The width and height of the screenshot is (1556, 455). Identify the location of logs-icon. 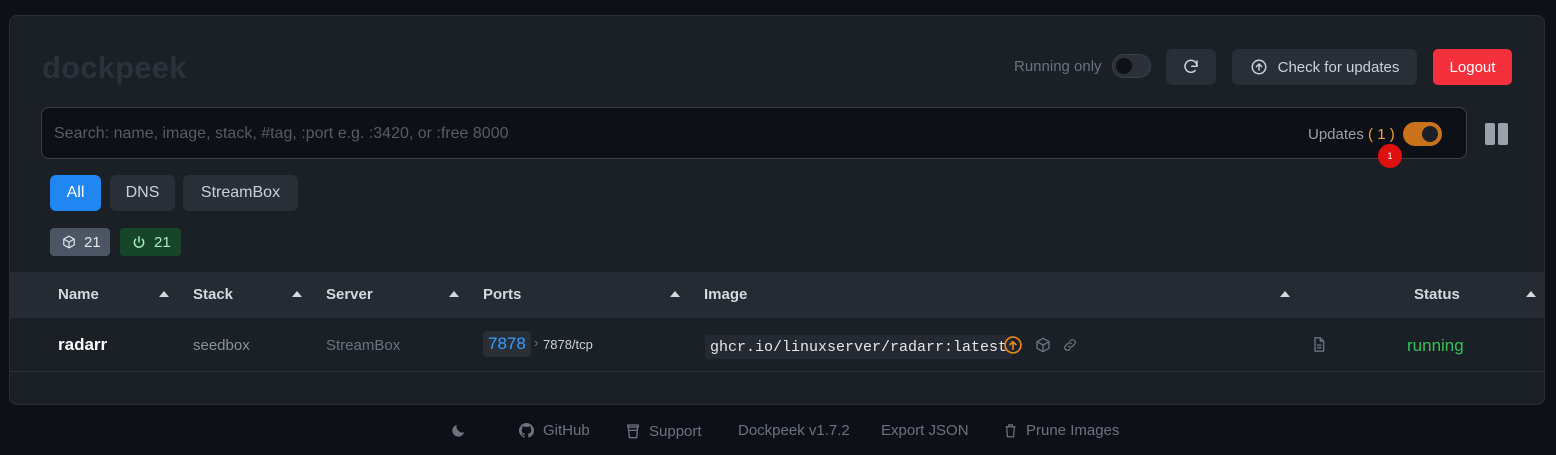
(1319, 344).